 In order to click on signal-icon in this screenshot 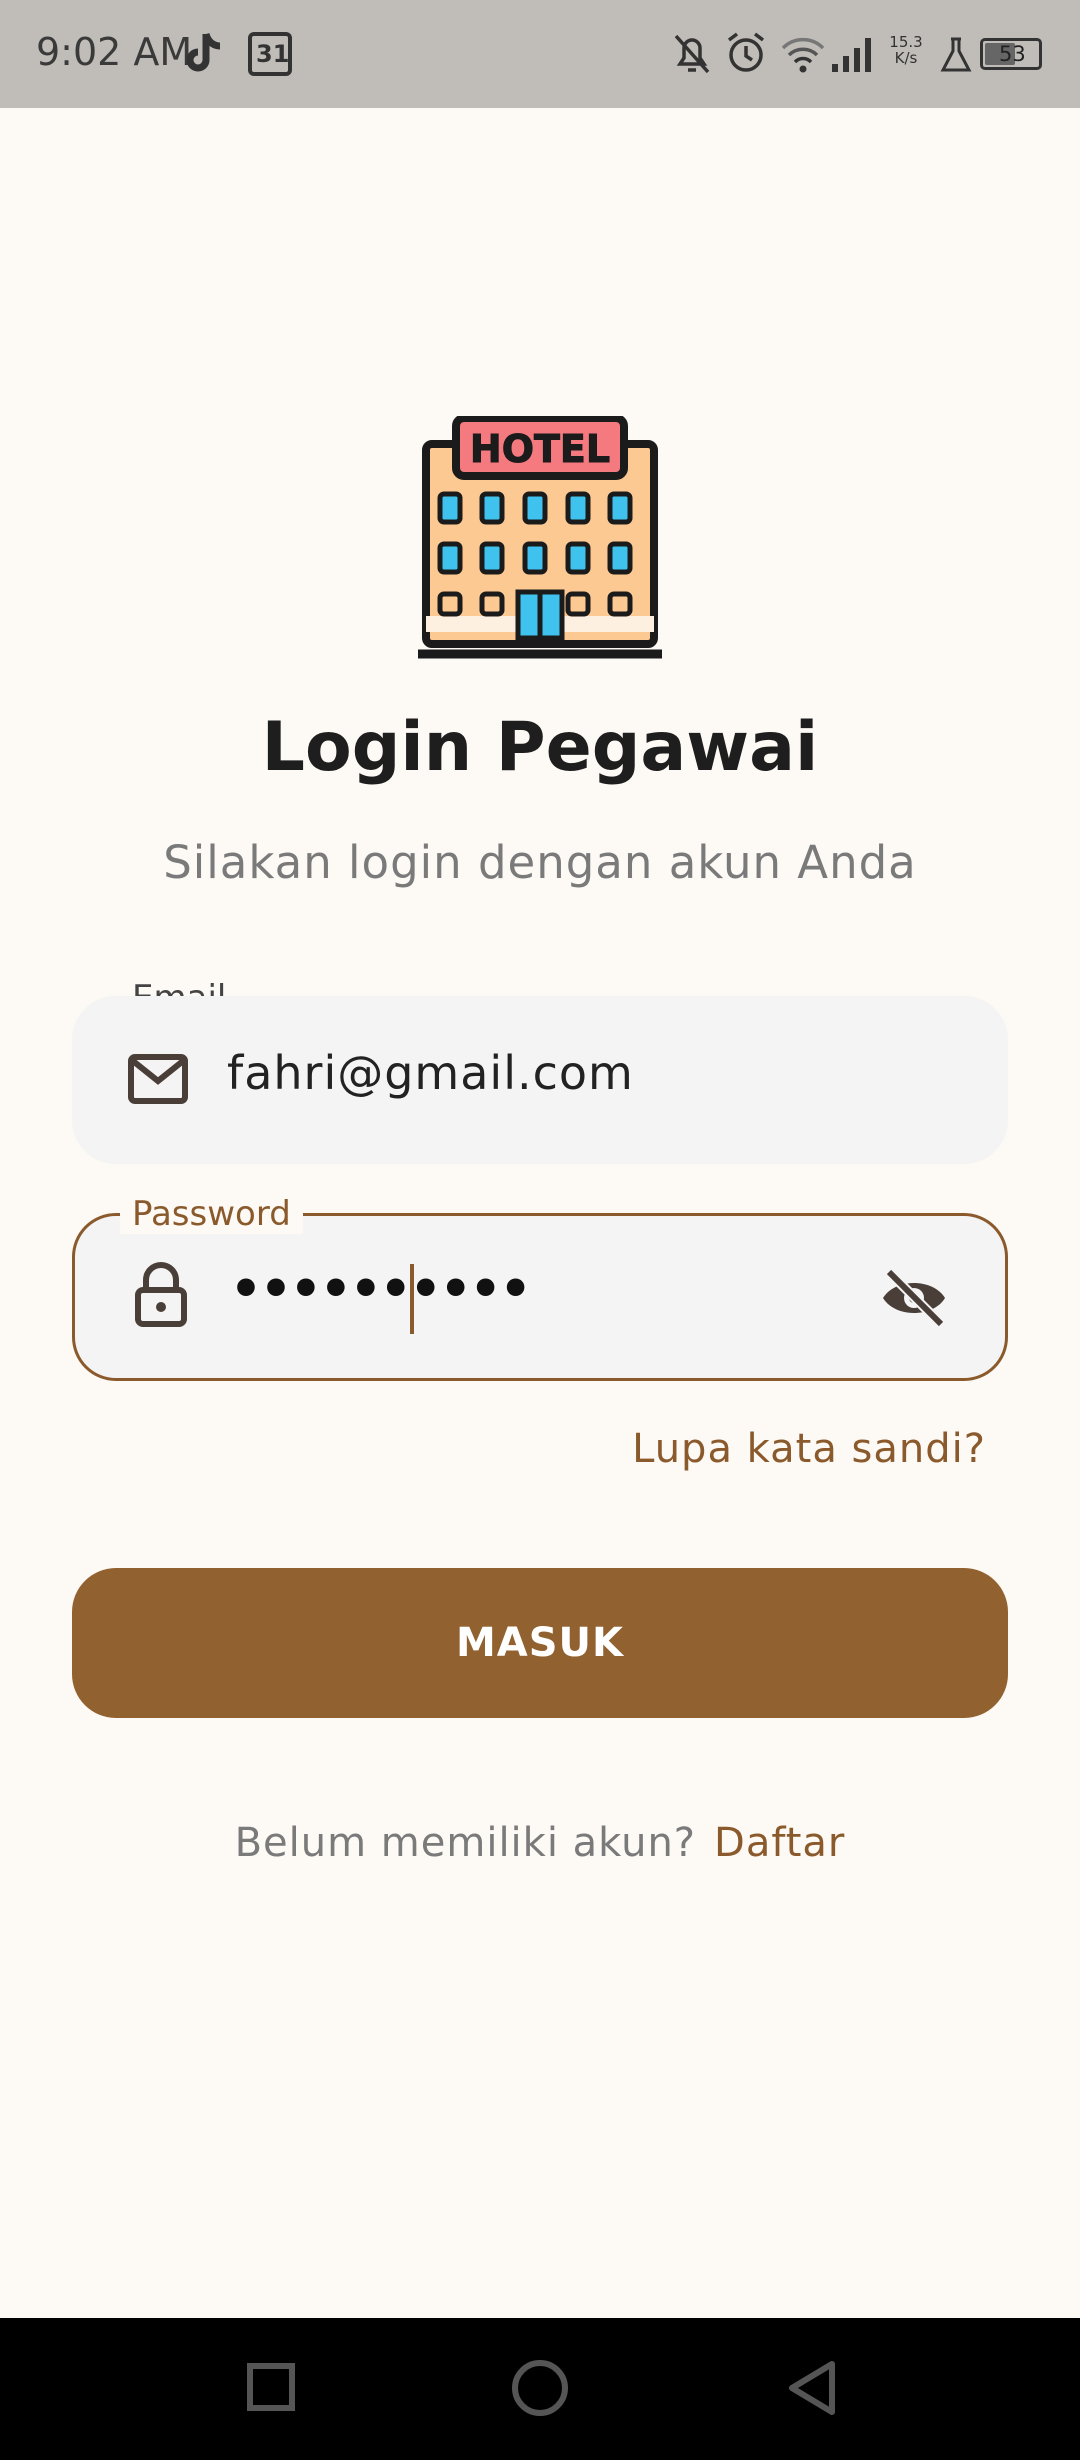, I will do `click(851, 55)`.